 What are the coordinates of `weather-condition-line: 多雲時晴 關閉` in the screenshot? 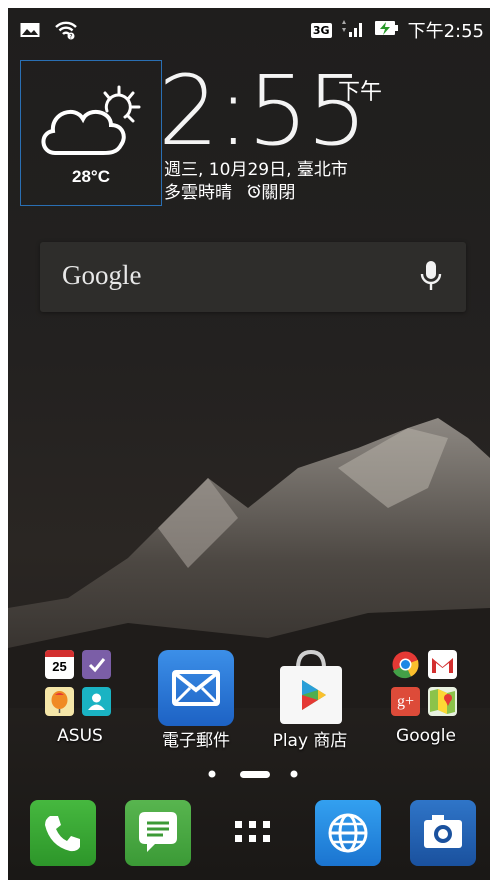 It's located at (229, 190).